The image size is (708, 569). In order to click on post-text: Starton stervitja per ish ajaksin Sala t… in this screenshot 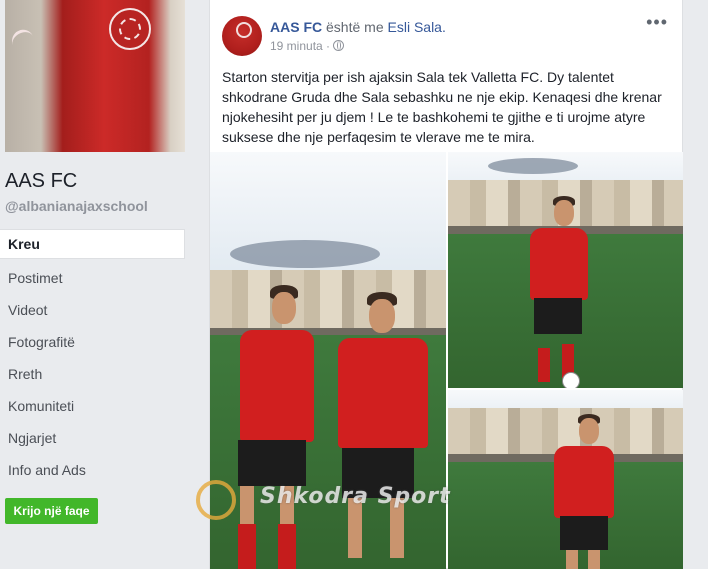, I will do `click(442, 107)`.